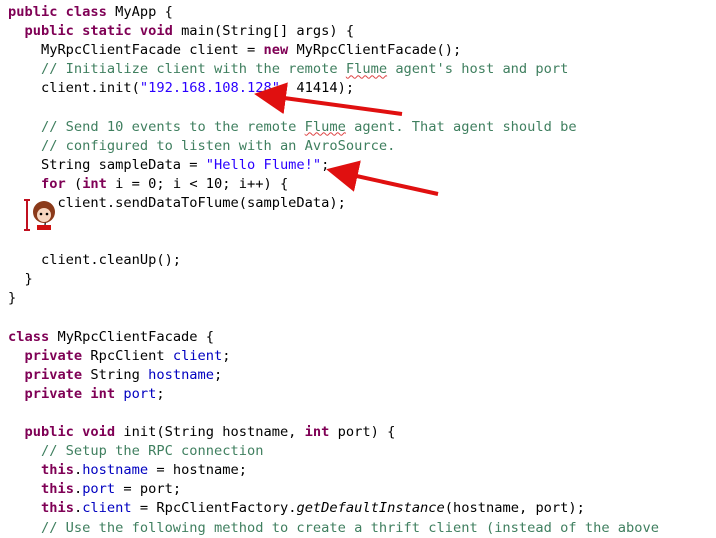  I want to click on annotation-arrows, so click(346, 139).